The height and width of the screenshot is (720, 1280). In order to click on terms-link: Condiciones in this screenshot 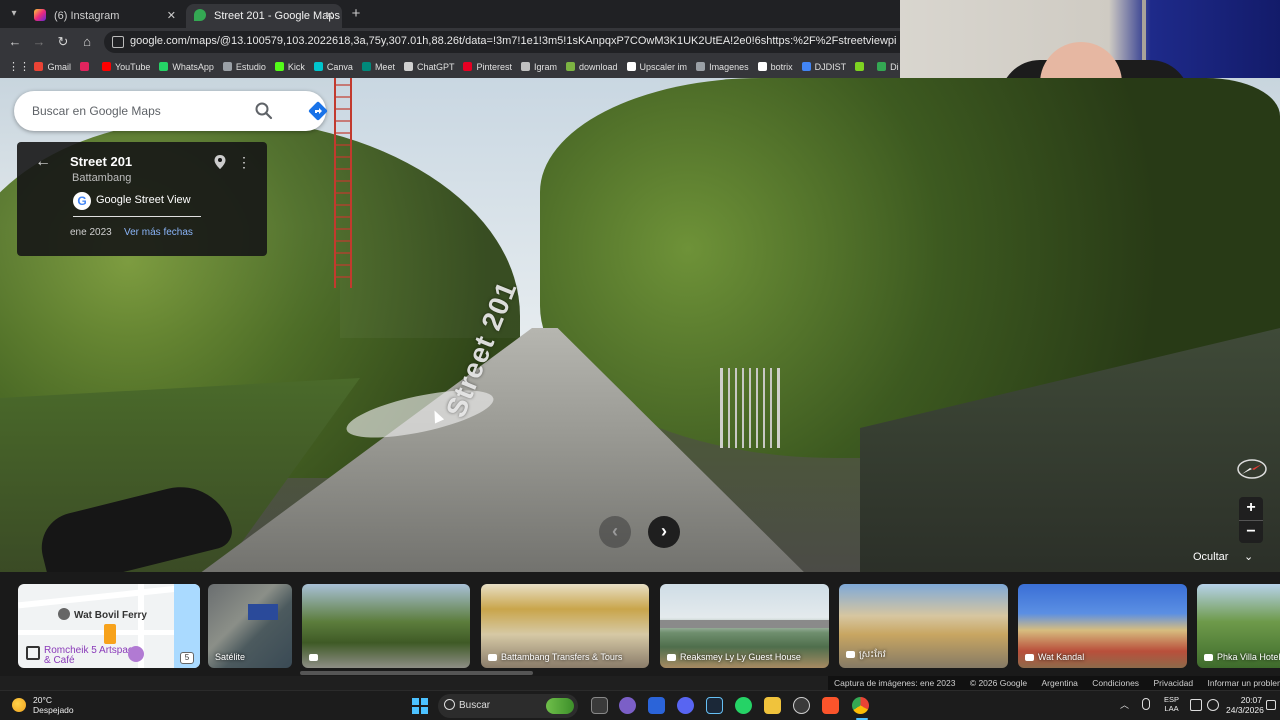, I will do `click(1115, 683)`.